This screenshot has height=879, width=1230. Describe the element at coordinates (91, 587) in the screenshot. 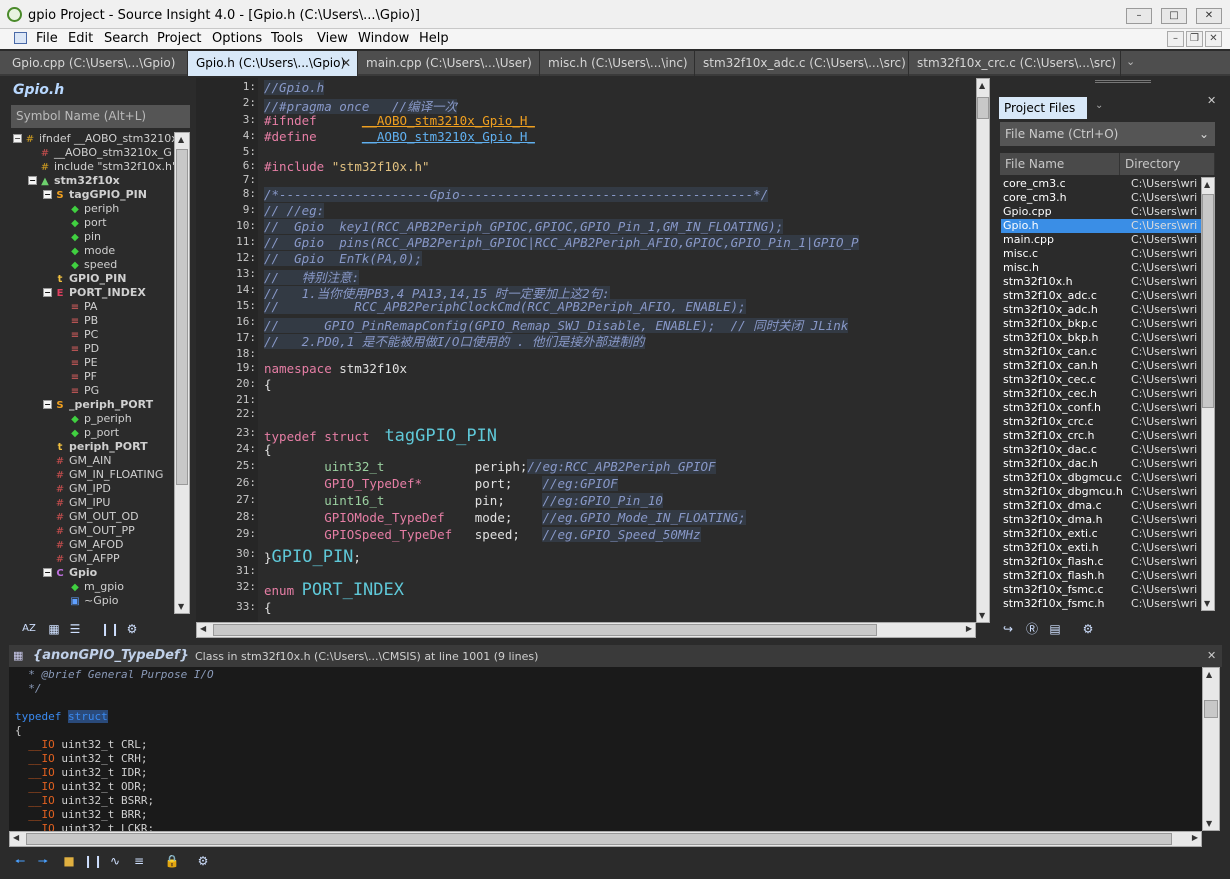

I see `symbol-tree-item: ◆ m_gpio` at that location.